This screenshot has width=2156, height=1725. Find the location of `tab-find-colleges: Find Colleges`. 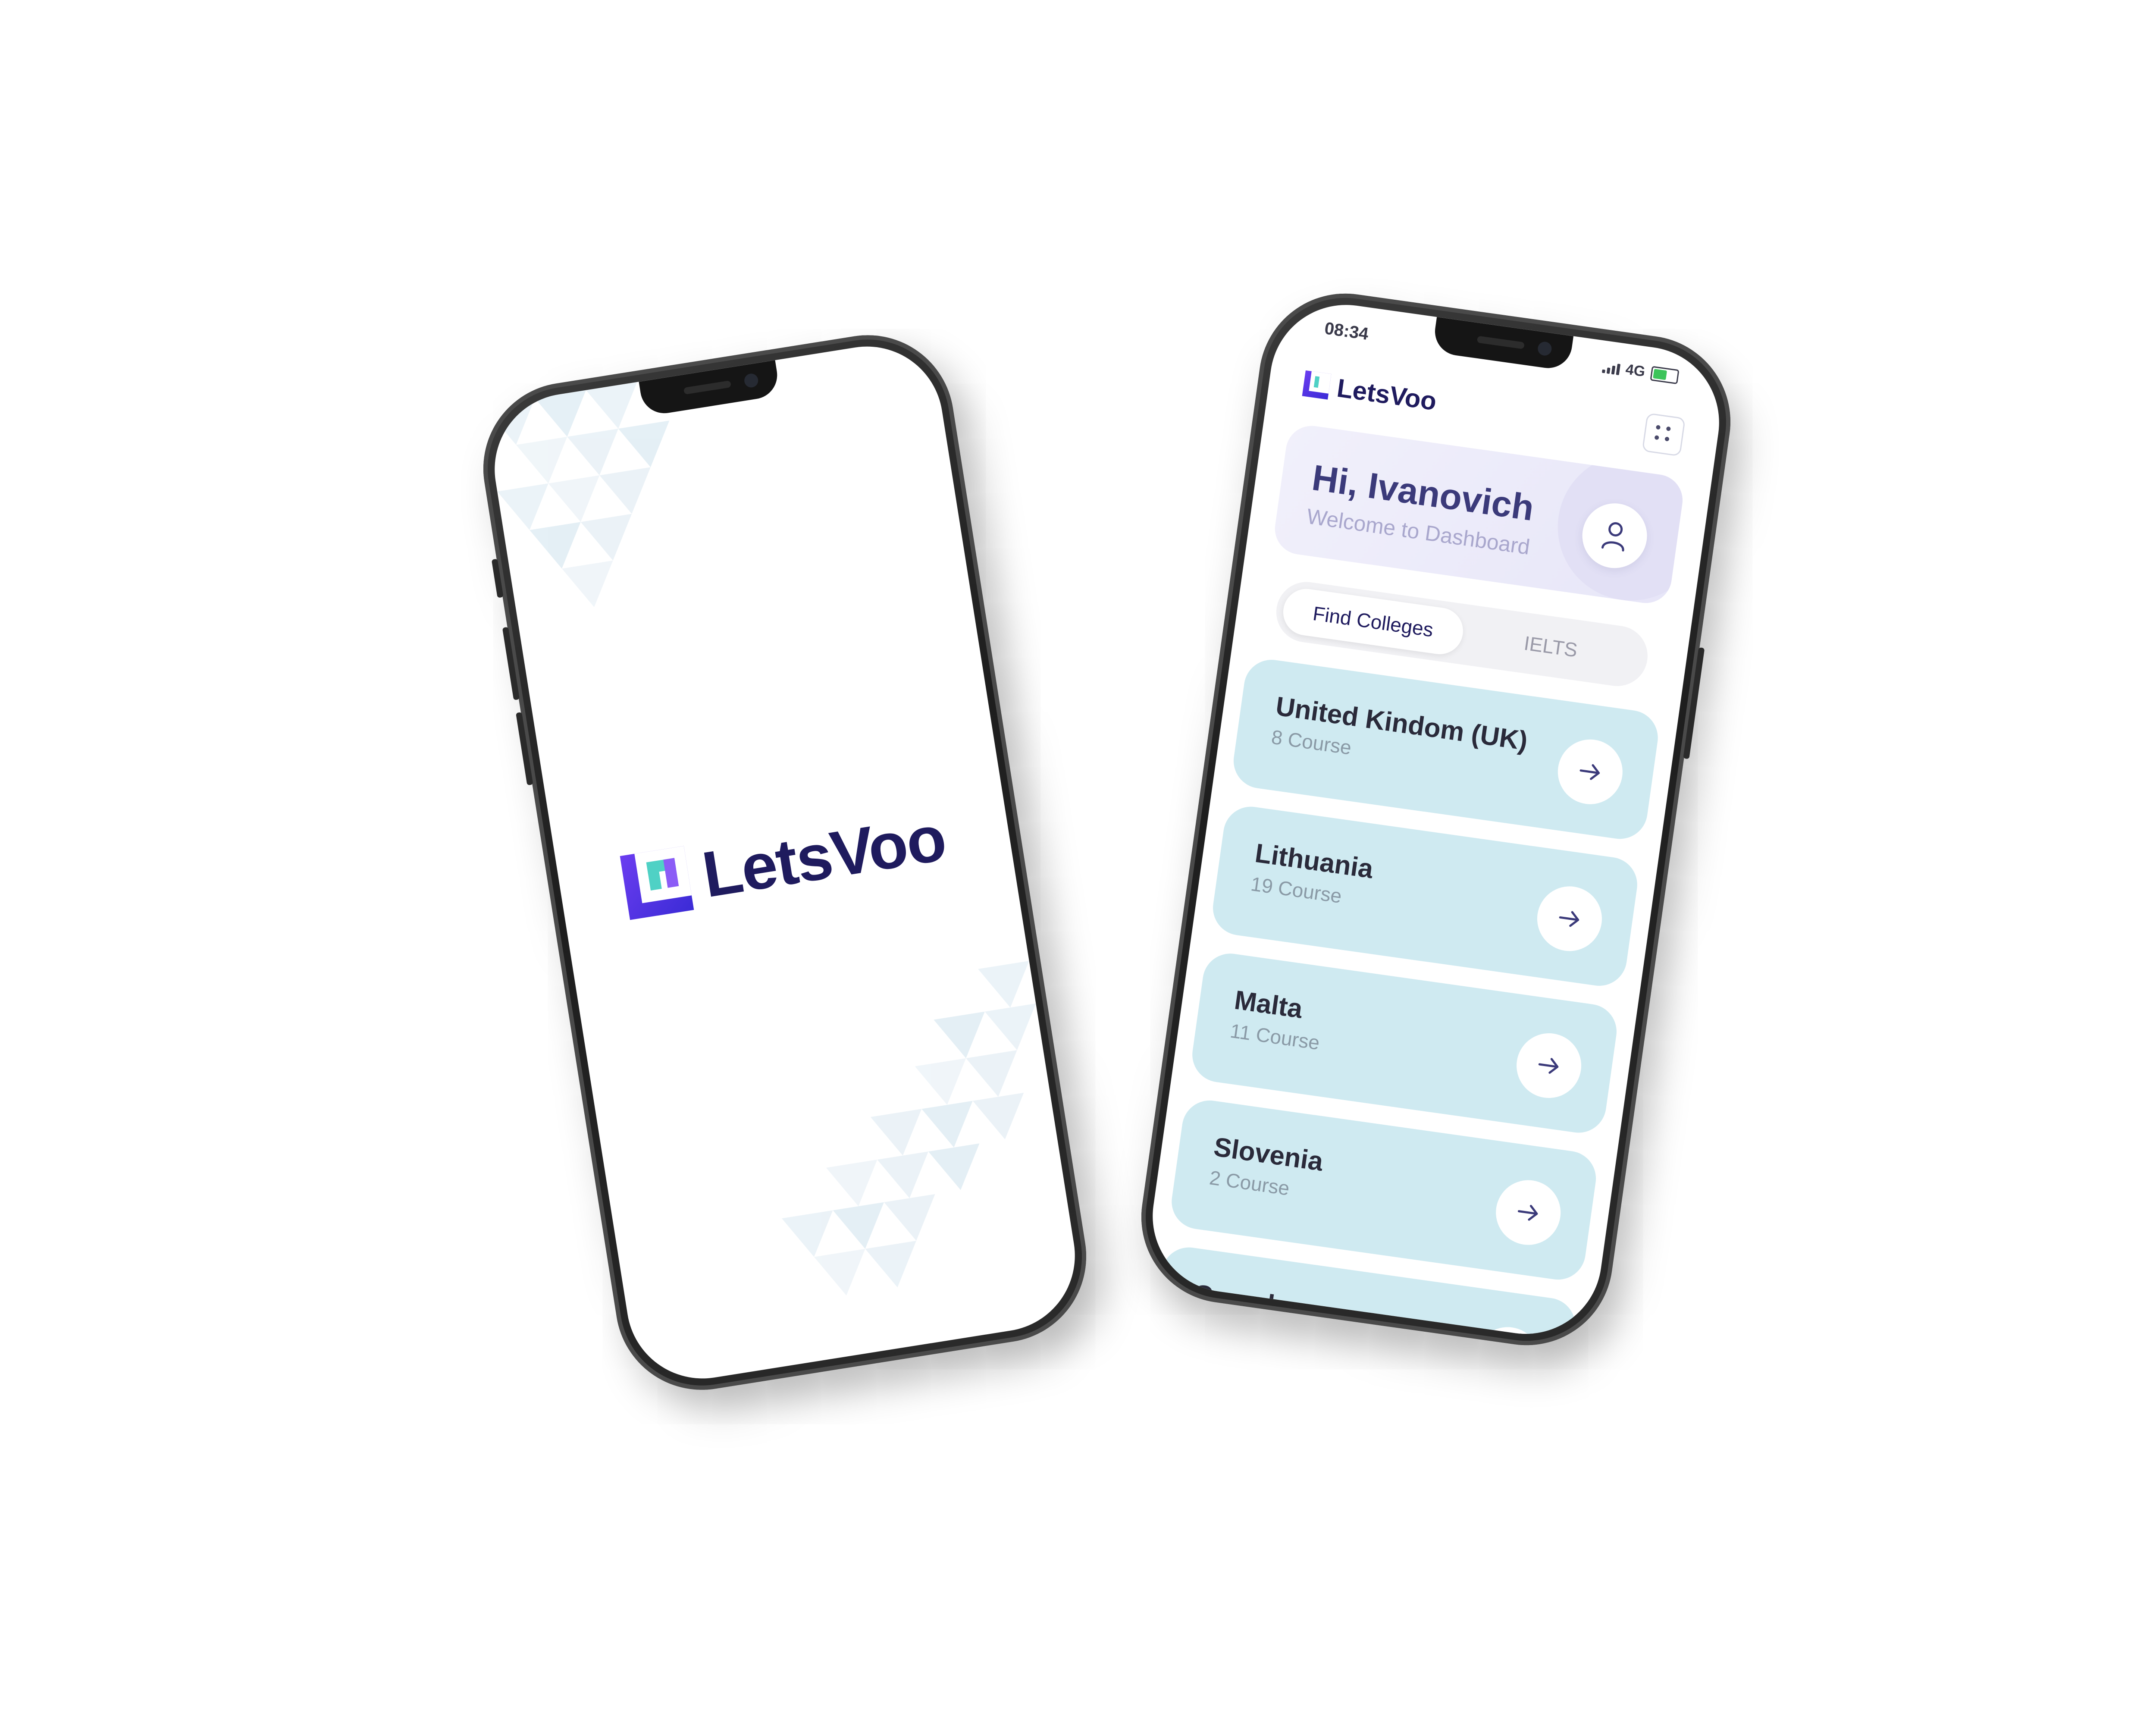

tab-find-colleges: Find Colleges is located at coordinates (1373, 622).